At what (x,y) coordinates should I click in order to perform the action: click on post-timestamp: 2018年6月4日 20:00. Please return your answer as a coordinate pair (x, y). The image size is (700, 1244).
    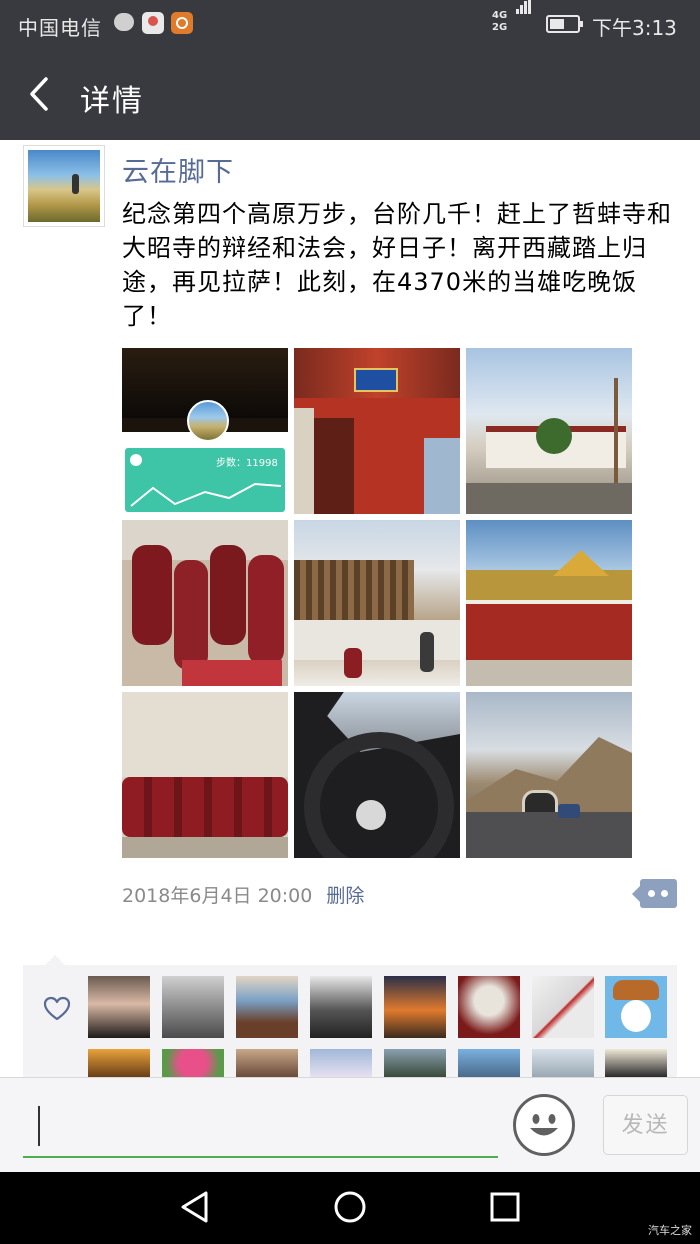
    Looking at the image, I should click on (217, 896).